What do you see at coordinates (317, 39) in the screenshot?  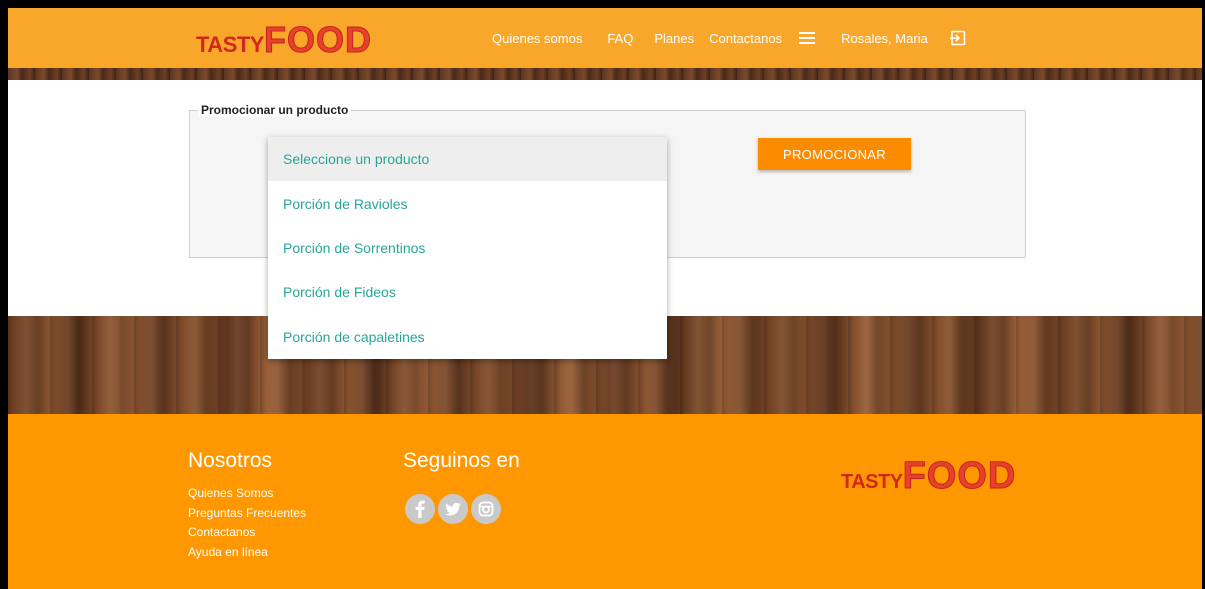 I see `logo-food-text: FOOD` at bounding box center [317, 39].